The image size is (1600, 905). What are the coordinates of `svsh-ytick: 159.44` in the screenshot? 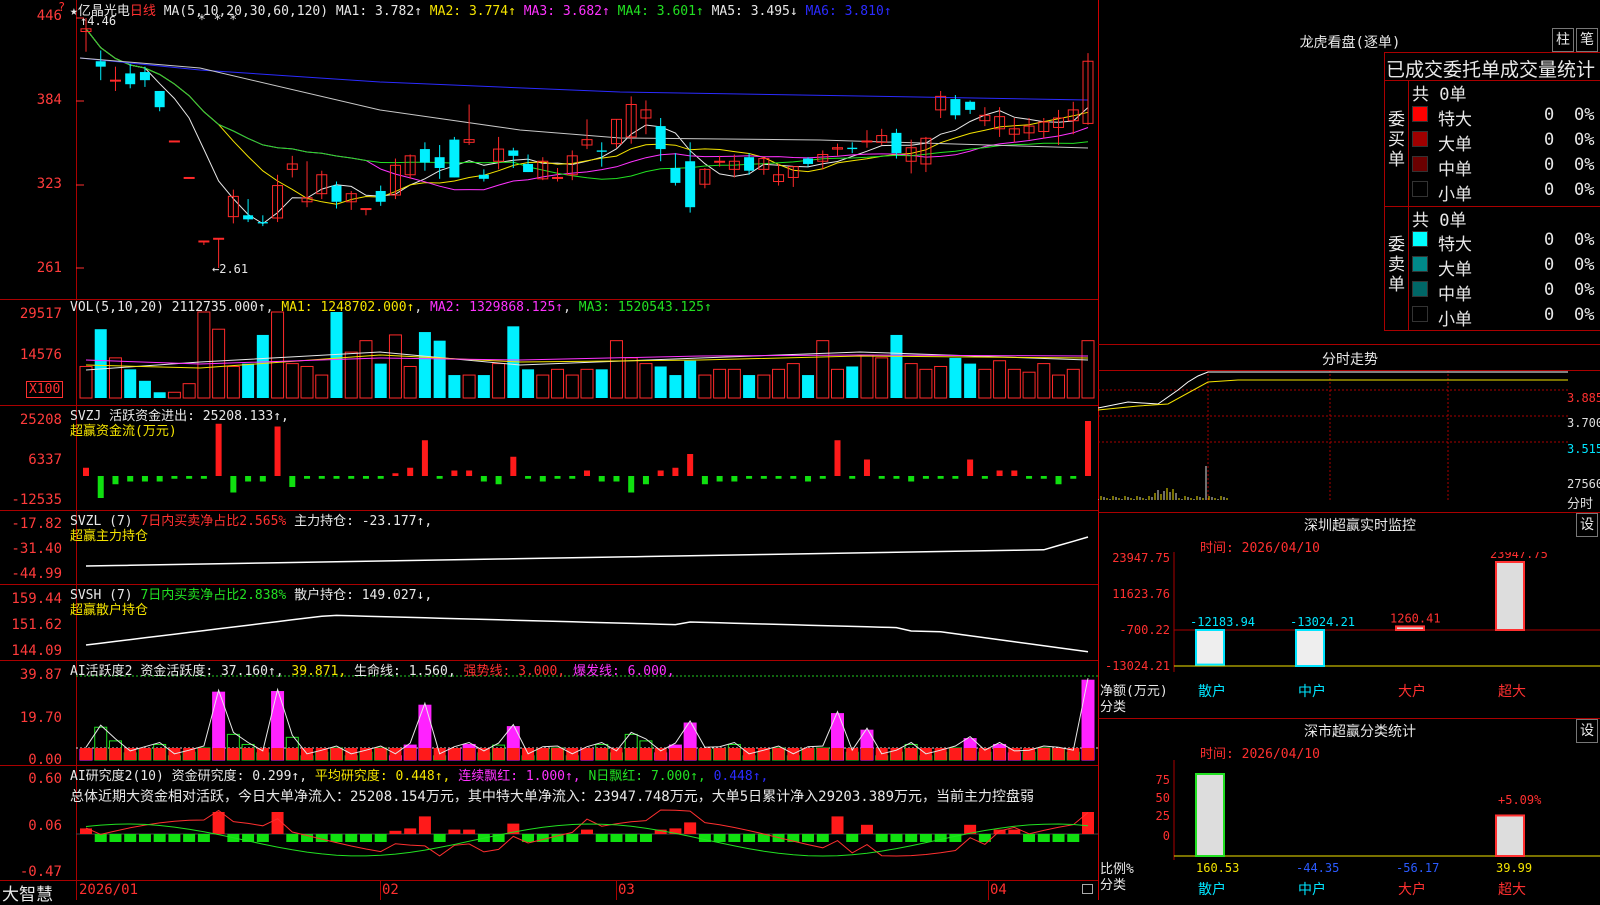 It's located at (36, 599).